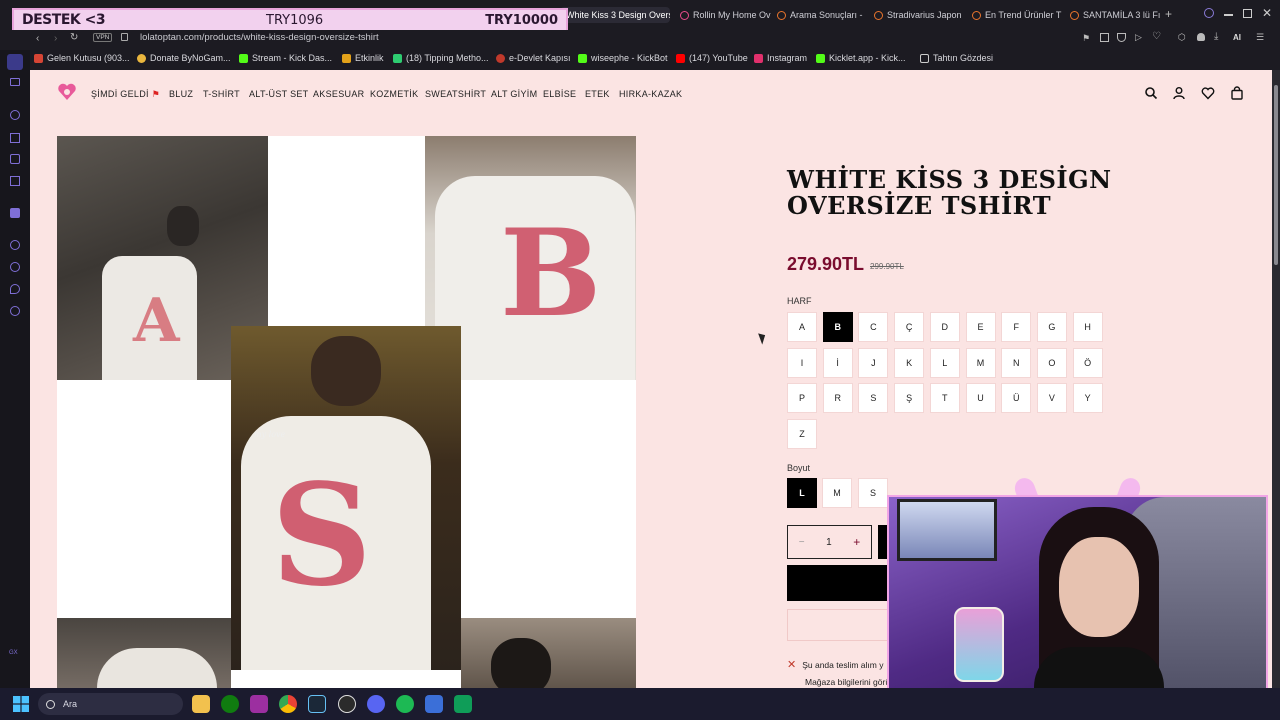 The width and height of the screenshot is (1280, 720). Describe the element at coordinates (980, 362) in the screenshot. I see `letter-option: M` at that location.